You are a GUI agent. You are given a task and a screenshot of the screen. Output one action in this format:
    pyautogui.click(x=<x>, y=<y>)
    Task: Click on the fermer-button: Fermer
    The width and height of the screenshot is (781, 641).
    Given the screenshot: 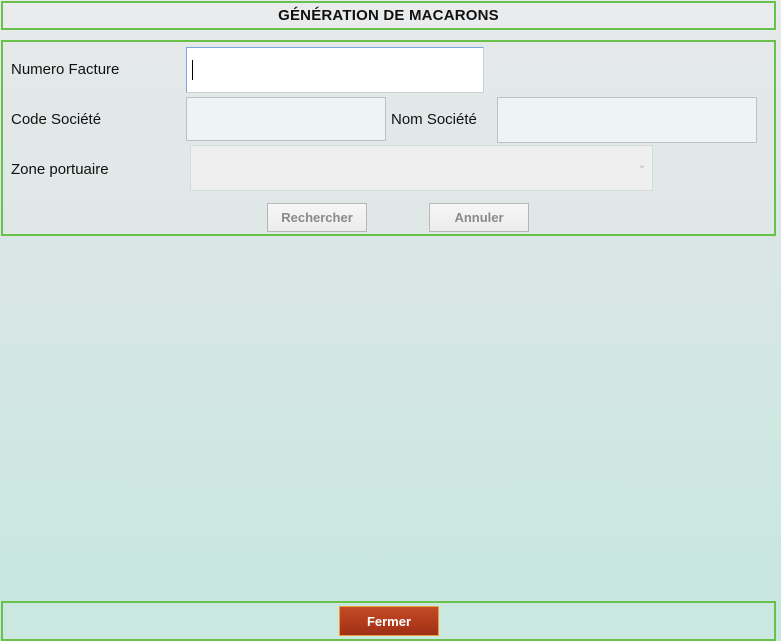 What is the action you would take?
    pyautogui.click(x=389, y=621)
    